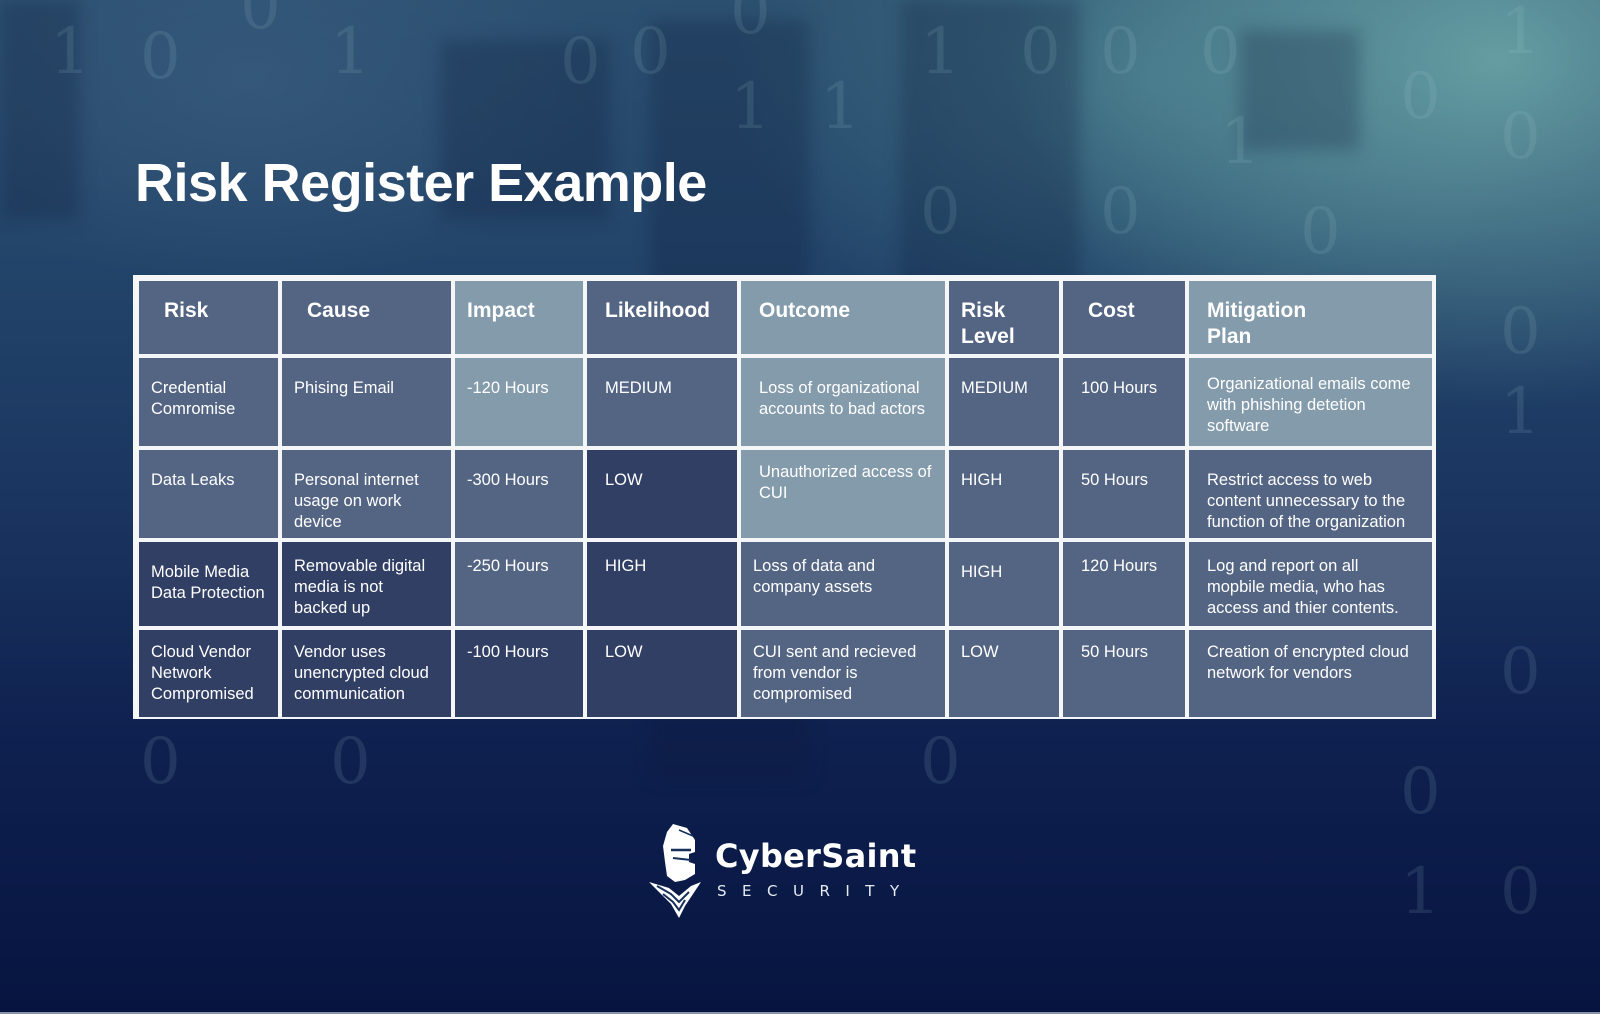  Describe the element at coordinates (208, 673) in the screenshot. I see `table-cell-risk: Cloud Vendor Network Compromised` at that location.